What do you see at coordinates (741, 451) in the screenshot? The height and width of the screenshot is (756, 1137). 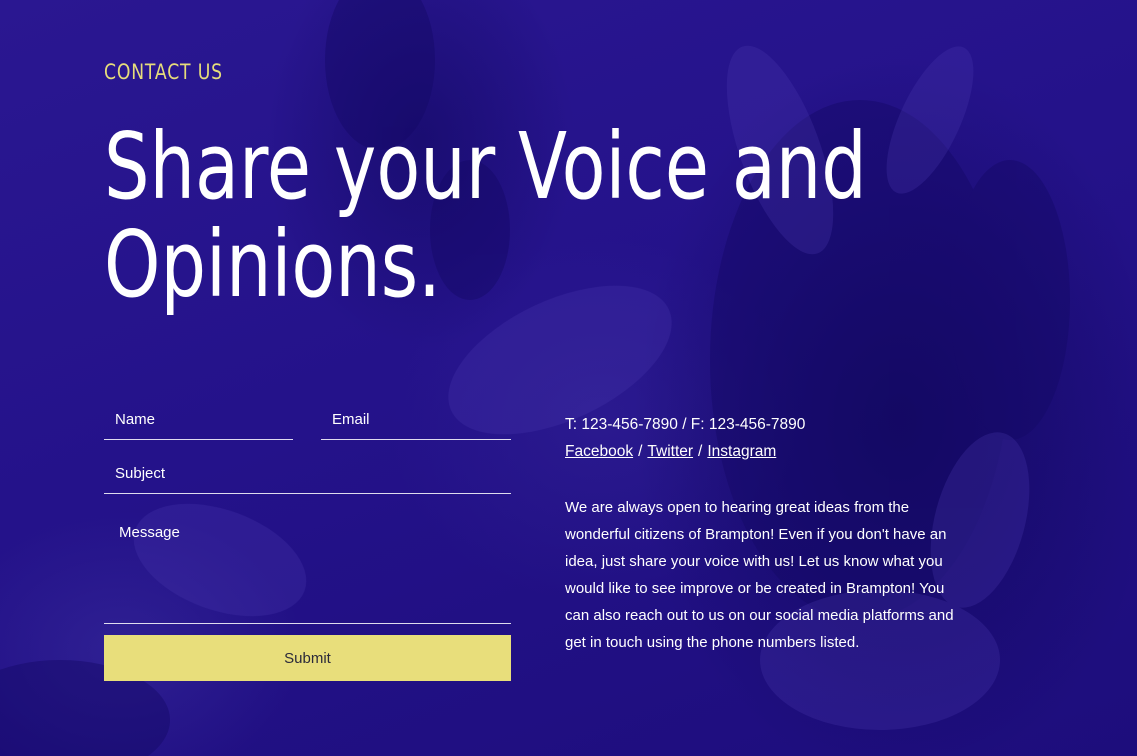 I see `instagram-link: Instagram` at bounding box center [741, 451].